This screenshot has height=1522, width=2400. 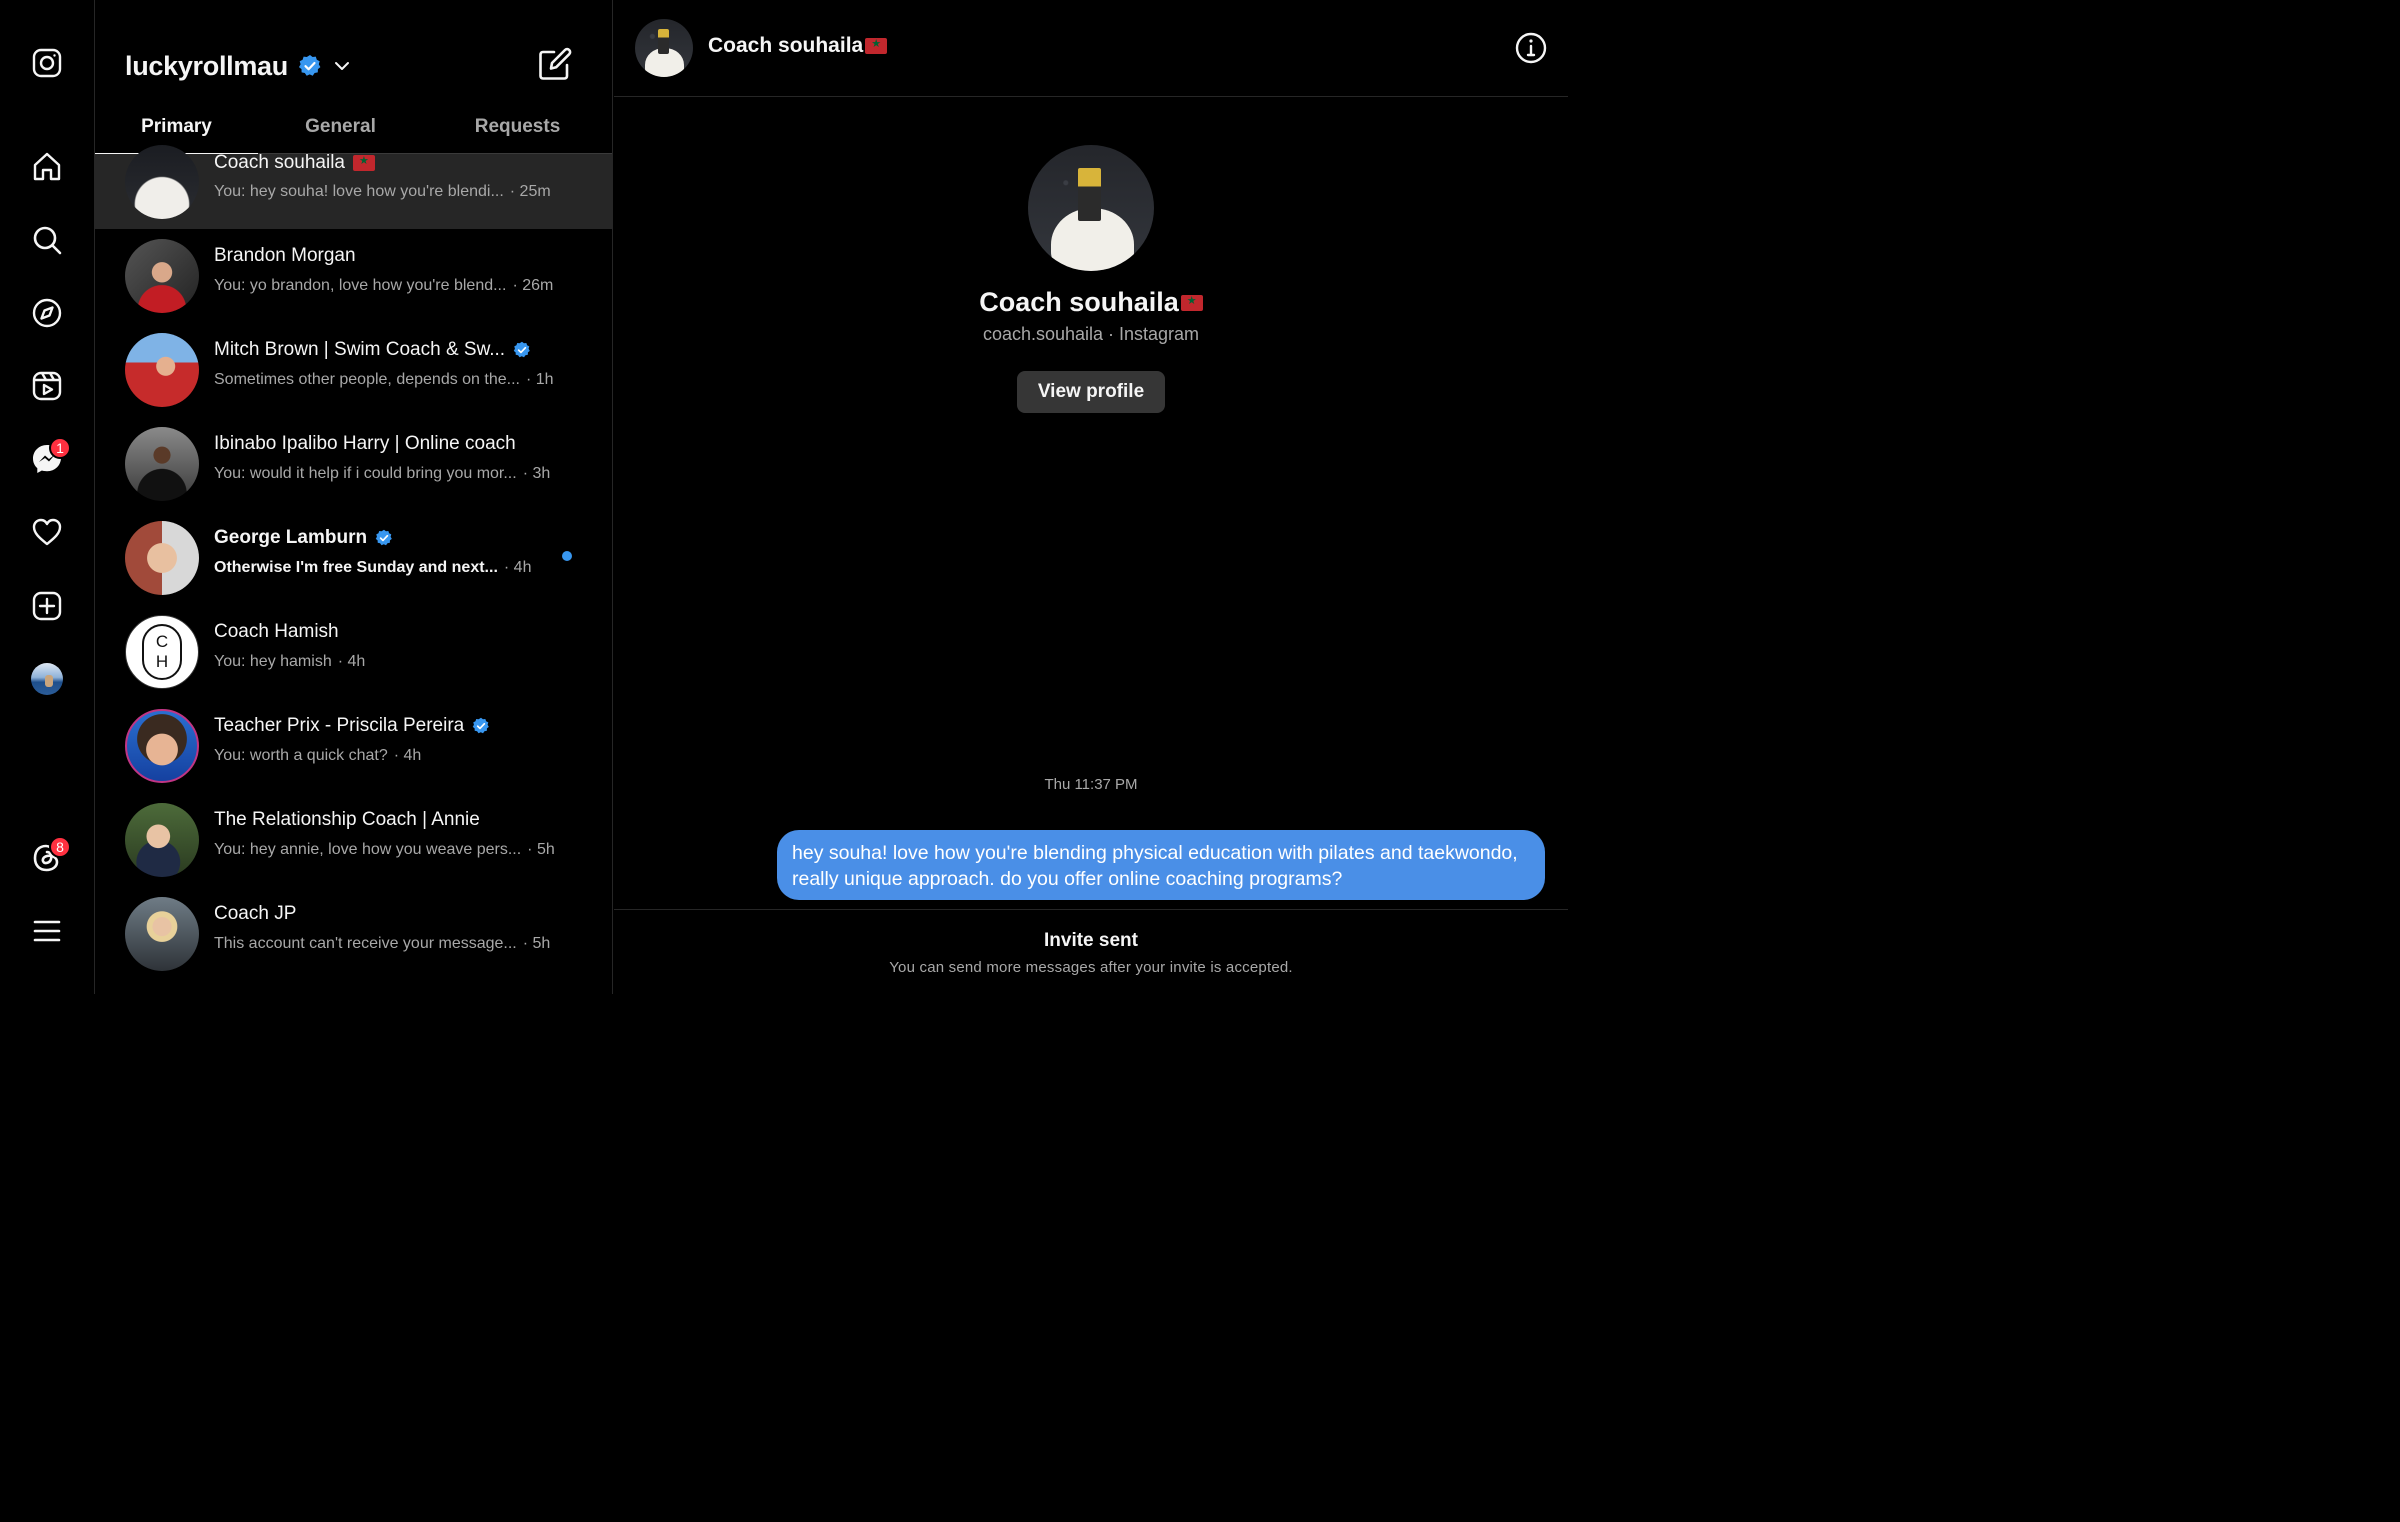 What do you see at coordinates (47, 63) in the screenshot?
I see `instagram-logo-icon` at bounding box center [47, 63].